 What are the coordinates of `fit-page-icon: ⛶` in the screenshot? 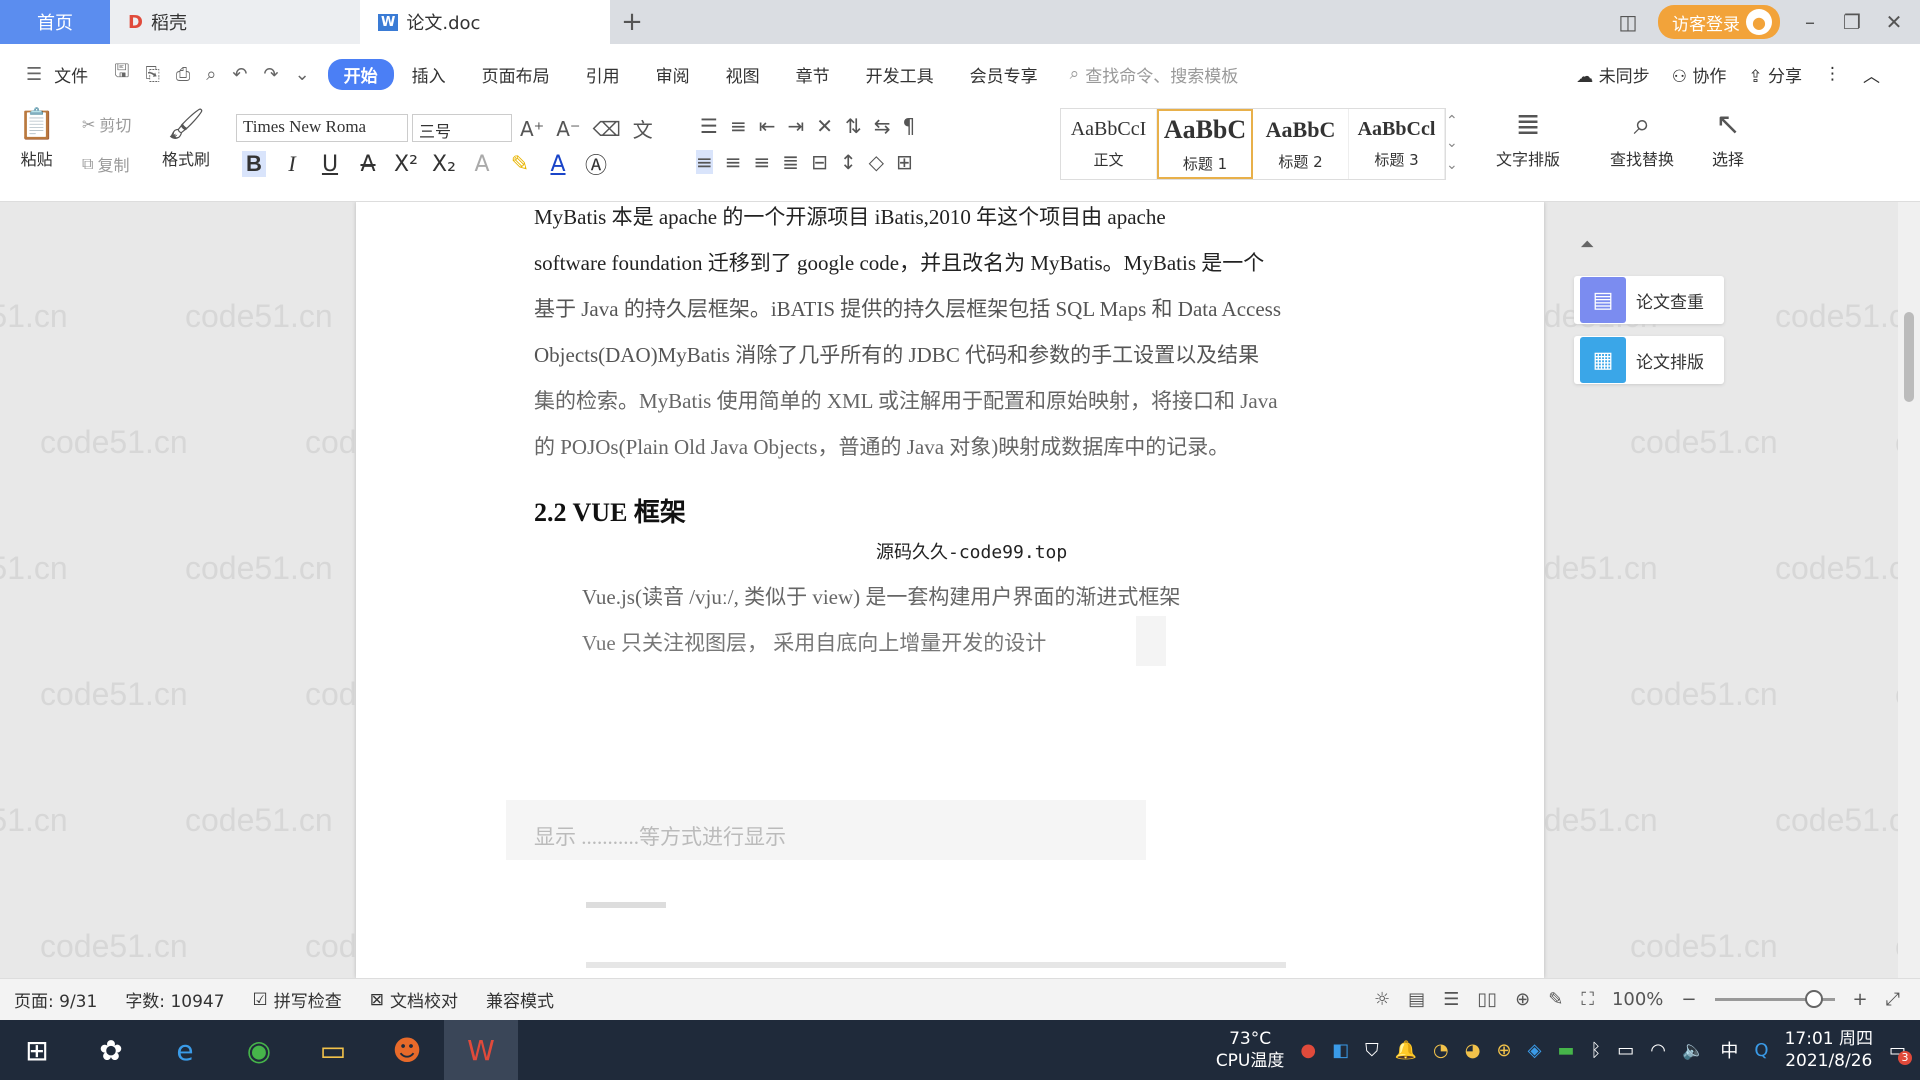 It's located at (1587, 999).